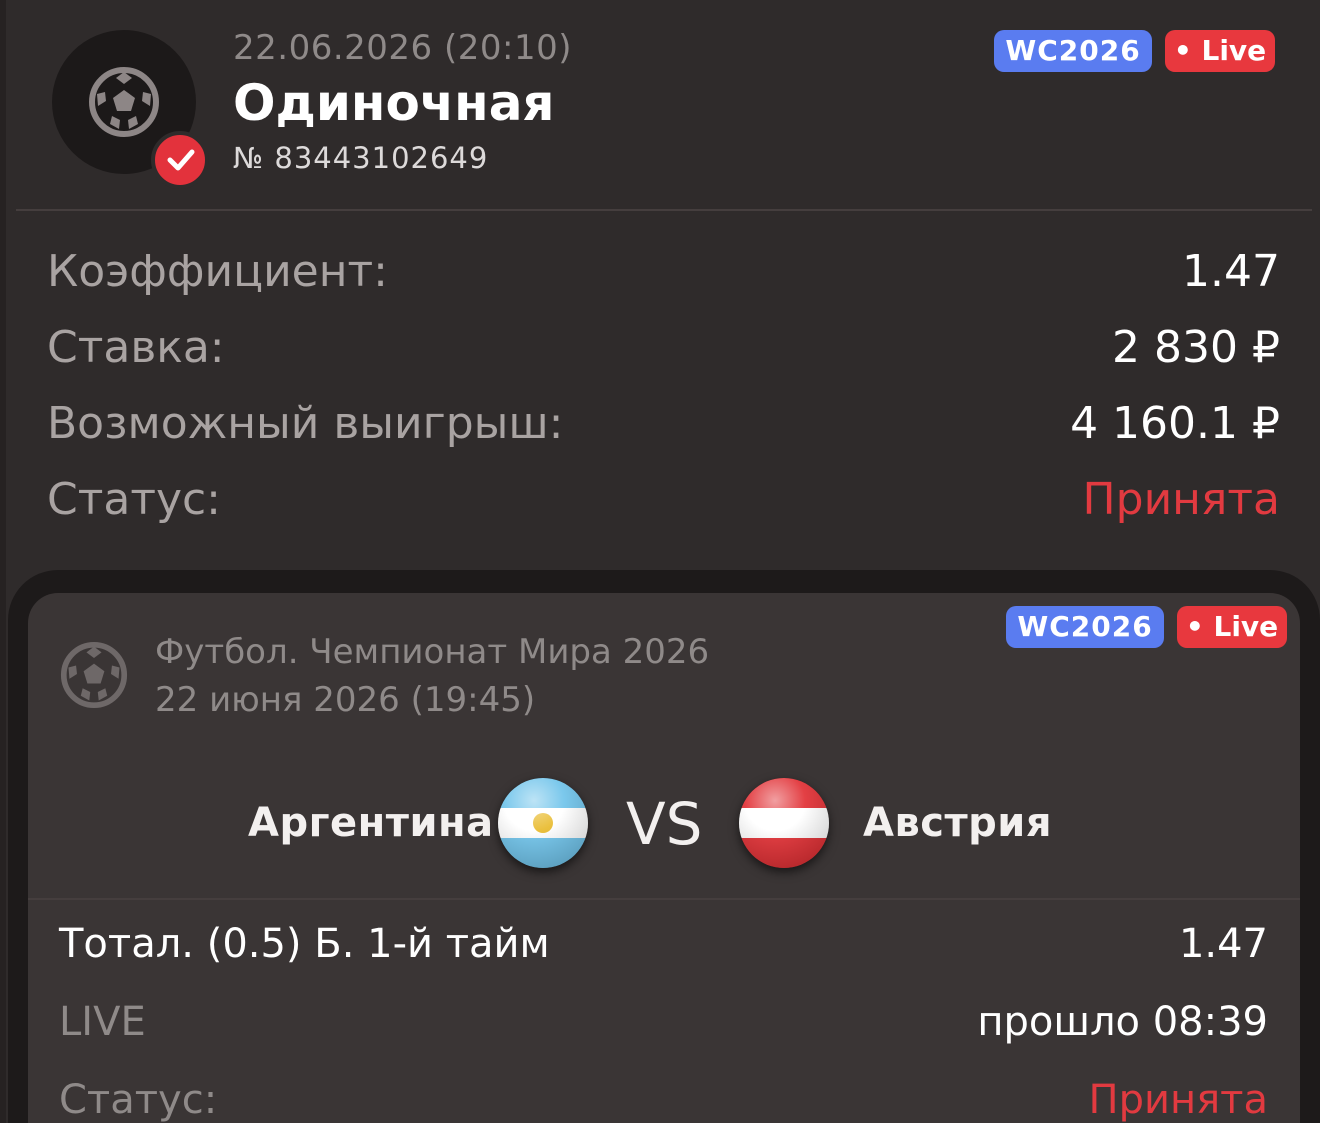 Image resolution: width=1320 pixels, height=1123 pixels. Describe the element at coordinates (371, 823) in the screenshot. I see `home-team-name: Аргентина` at that location.